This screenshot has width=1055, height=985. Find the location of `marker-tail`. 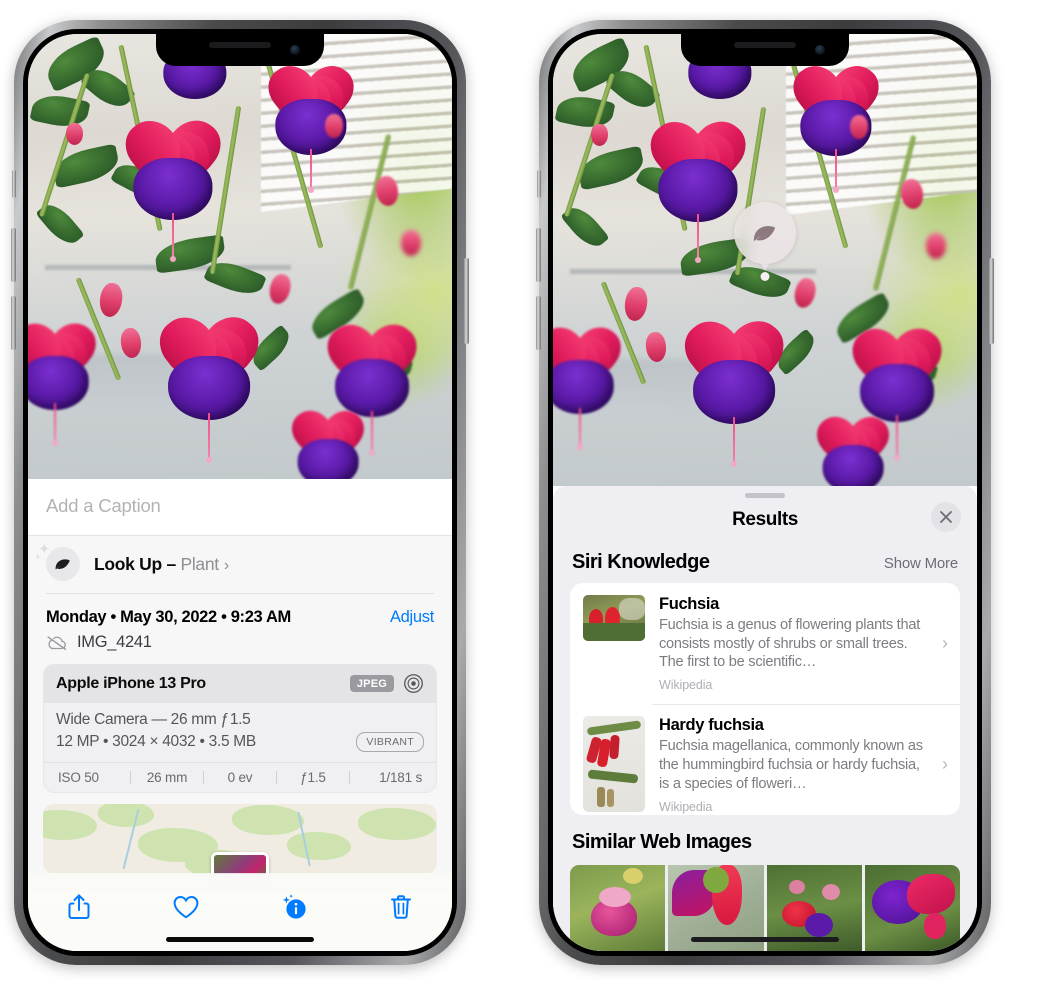

marker-tail is located at coordinates (765, 264).